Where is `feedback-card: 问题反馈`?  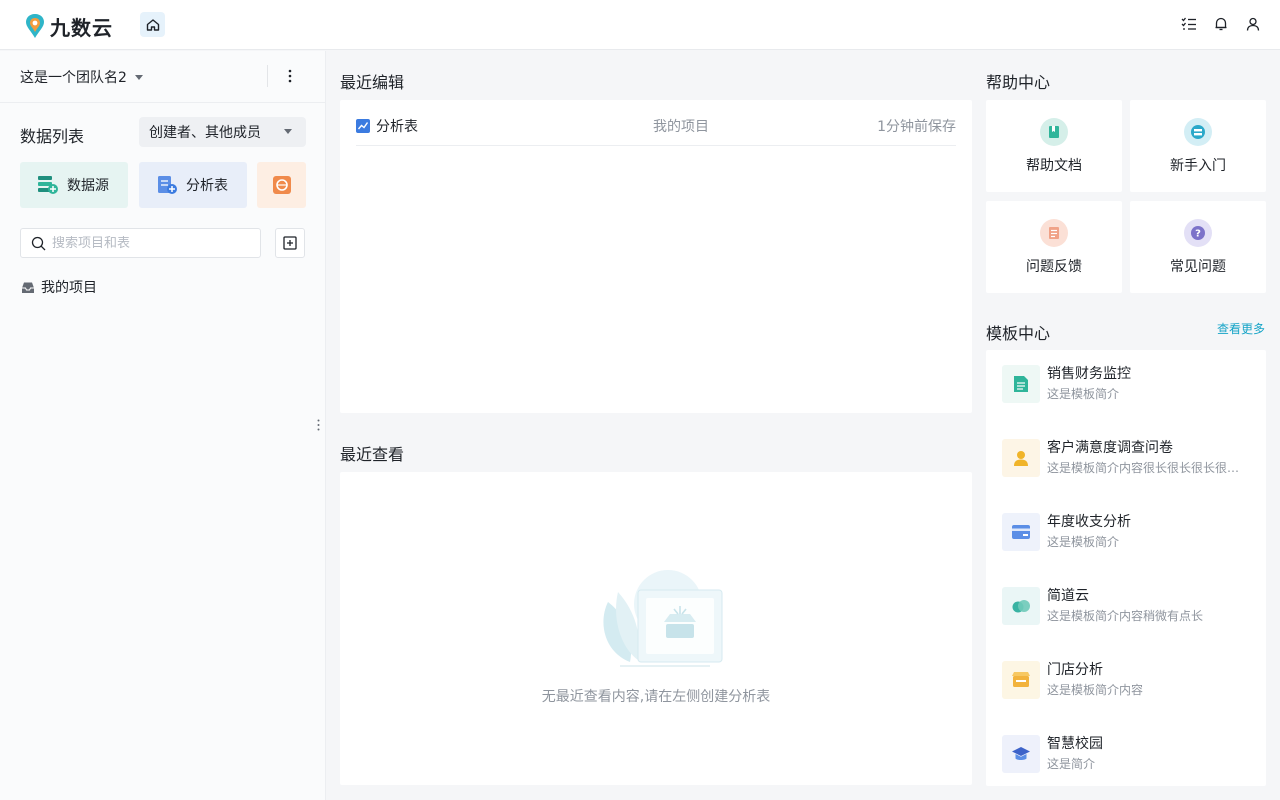 feedback-card: 问题反馈 is located at coordinates (1054, 247).